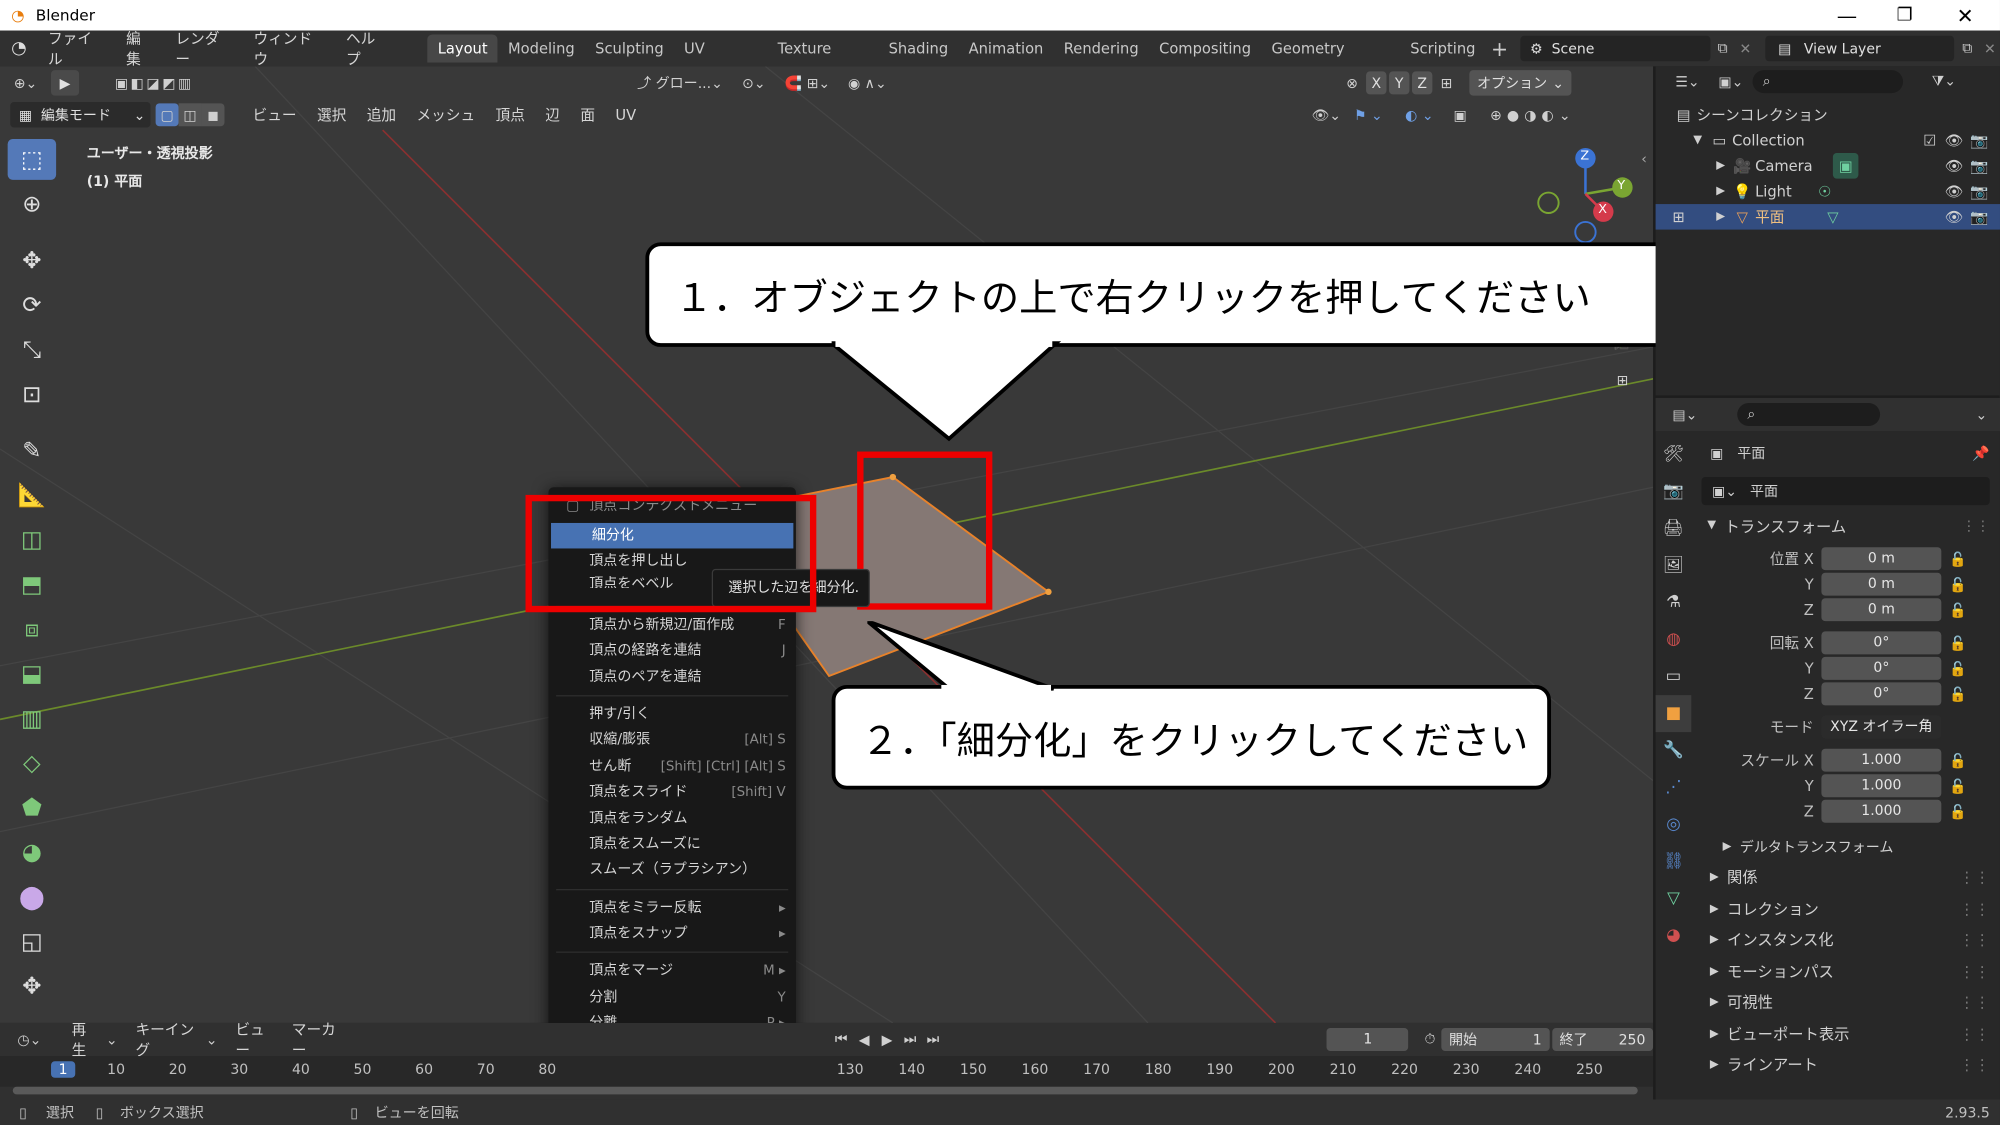 This screenshot has width=2000, height=1125. I want to click on workspace-tab: Animation, so click(1005, 48).